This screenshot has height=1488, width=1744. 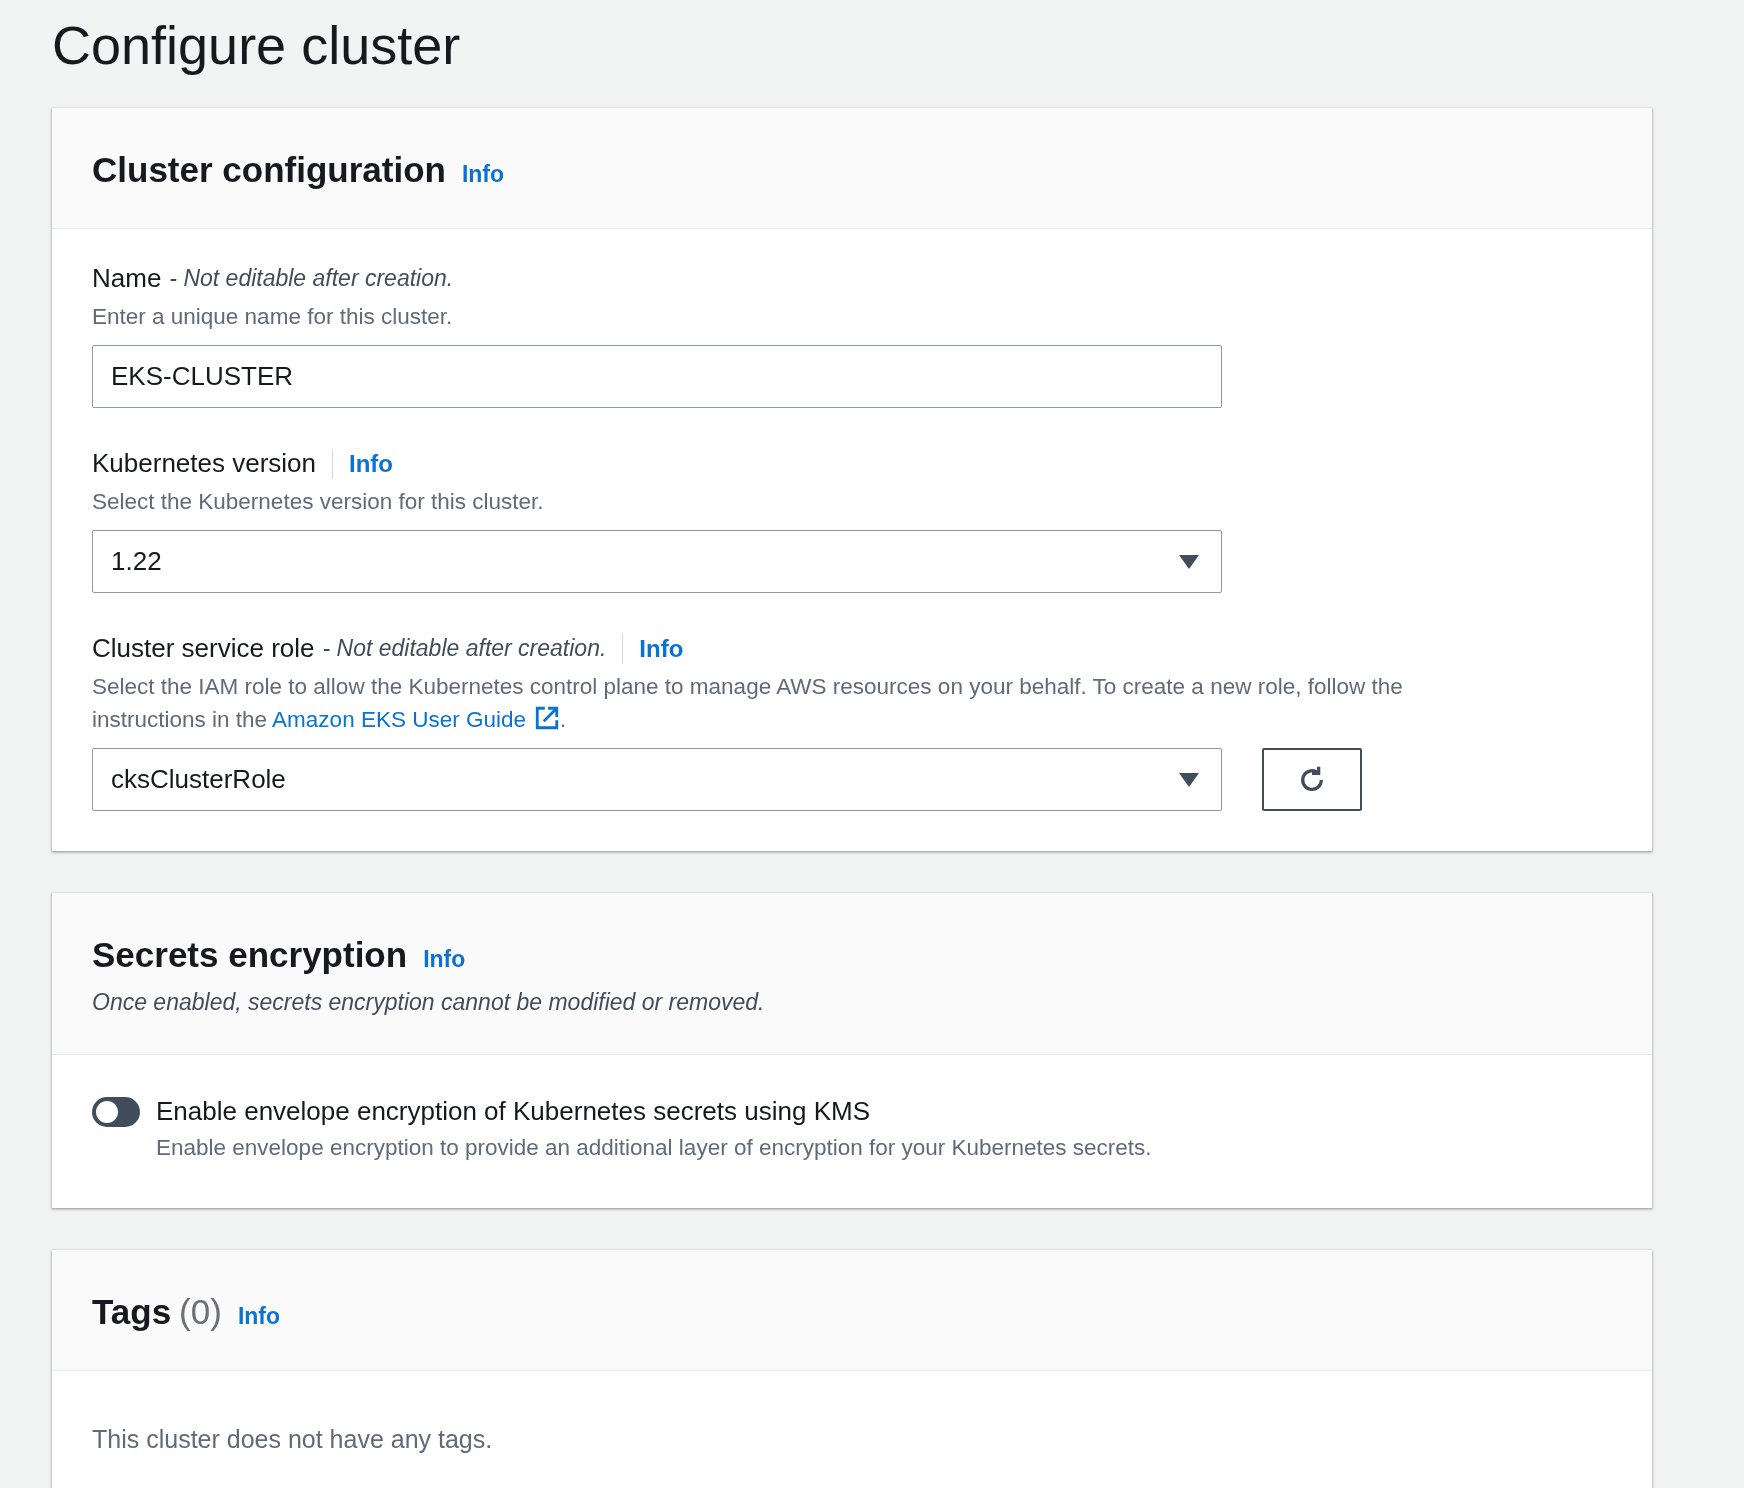 I want to click on page-title: Configure cluster, so click(x=257, y=45).